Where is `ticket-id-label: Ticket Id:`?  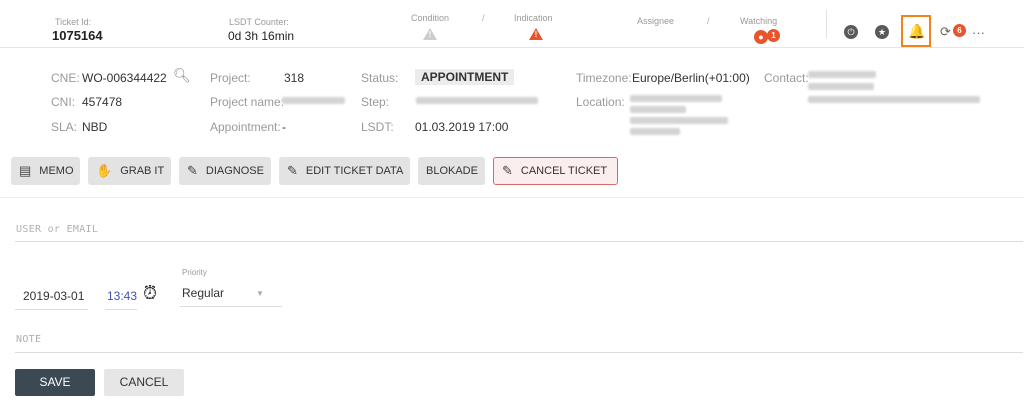
ticket-id-label: Ticket Id: is located at coordinates (73, 22).